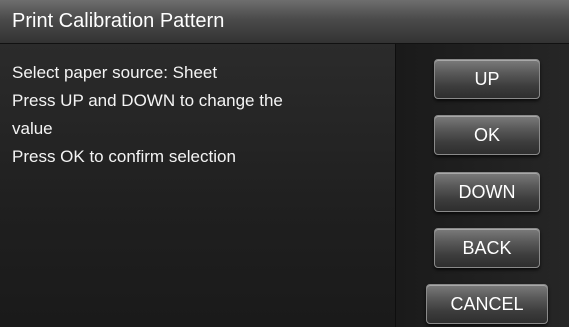 The height and width of the screenshot is (327, 569). Describe the element at coordinates (487, 192) in the screenshot. I see `down-button: DOWN` at that location.